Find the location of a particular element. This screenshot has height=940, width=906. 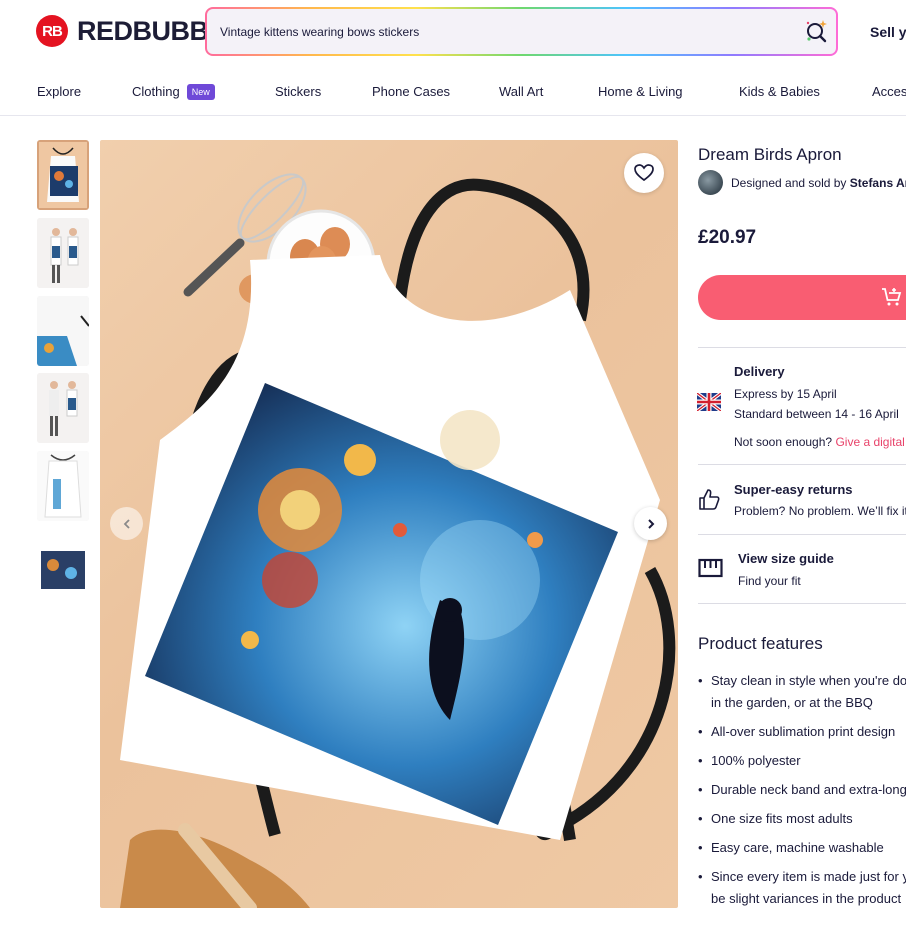

thumbs-up-icon is located at coordinates (709, 499).